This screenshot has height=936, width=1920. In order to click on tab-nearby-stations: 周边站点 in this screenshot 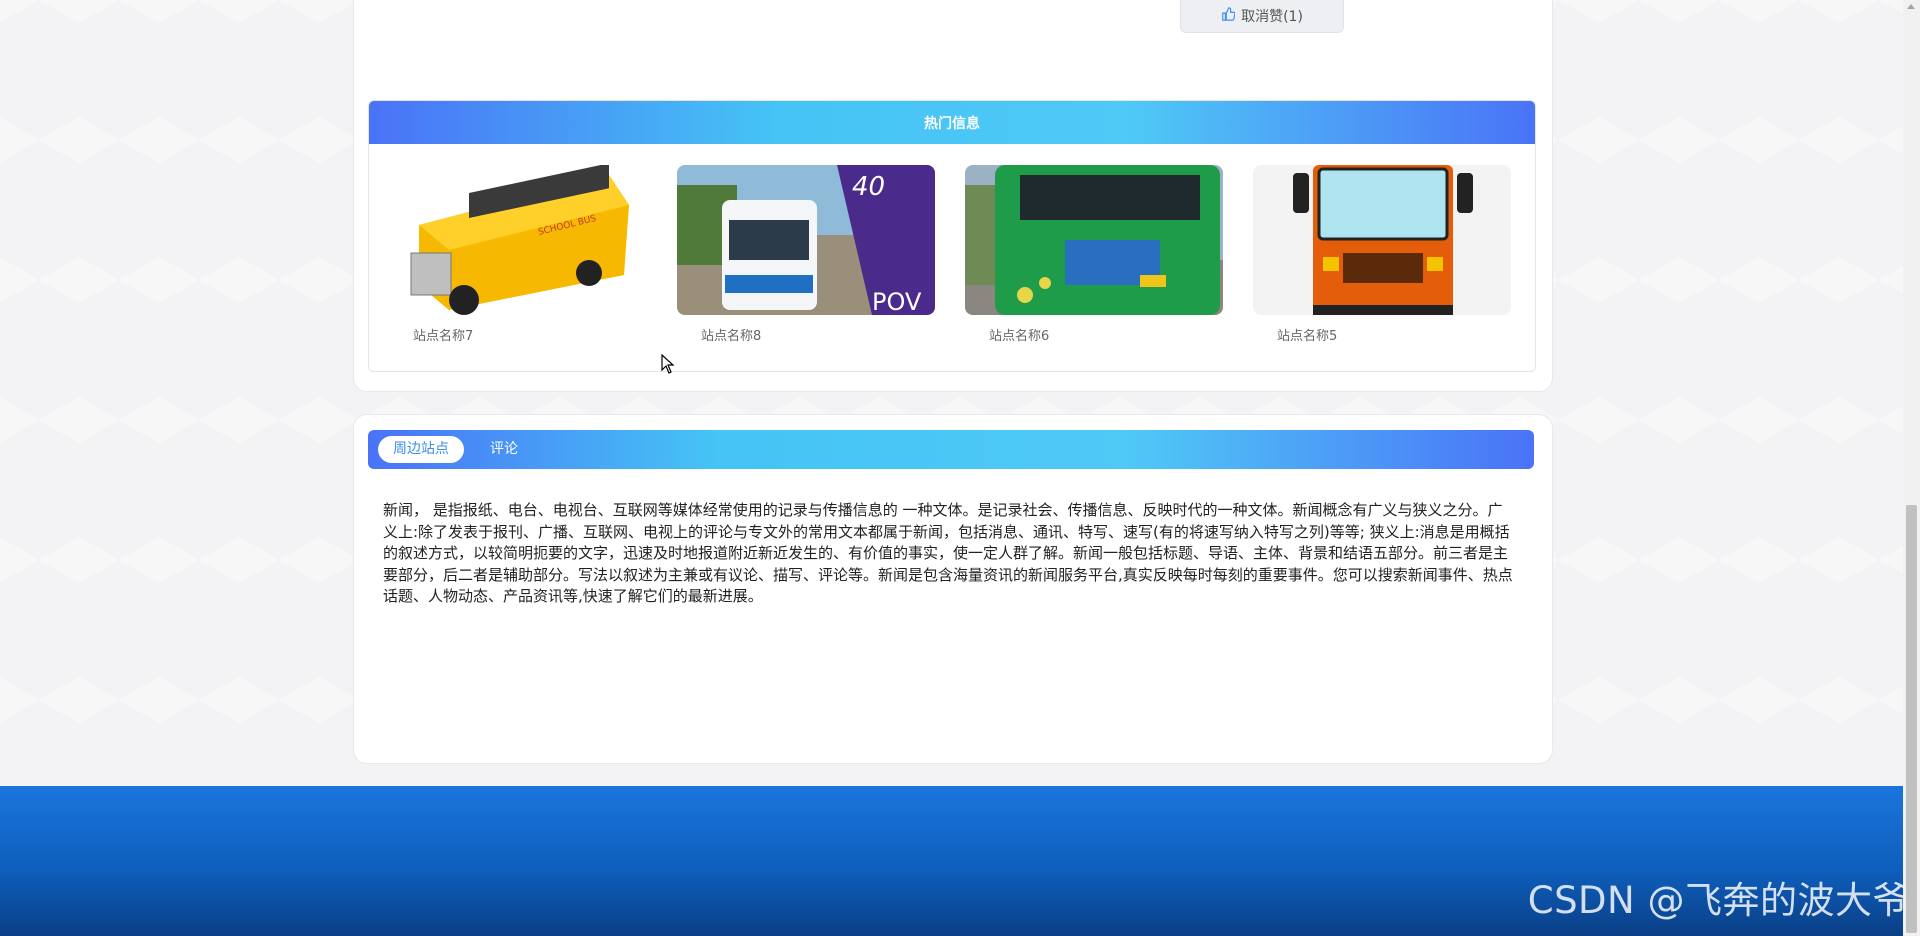, I will do `click(421, 449)`.